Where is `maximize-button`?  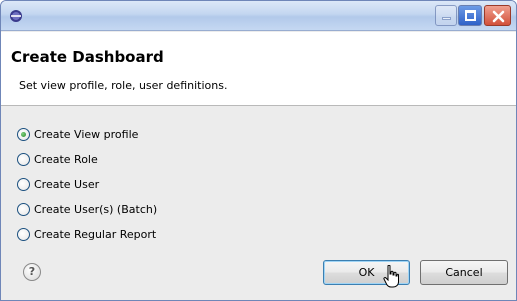
maximize-button is located at coordinates (470, 15).